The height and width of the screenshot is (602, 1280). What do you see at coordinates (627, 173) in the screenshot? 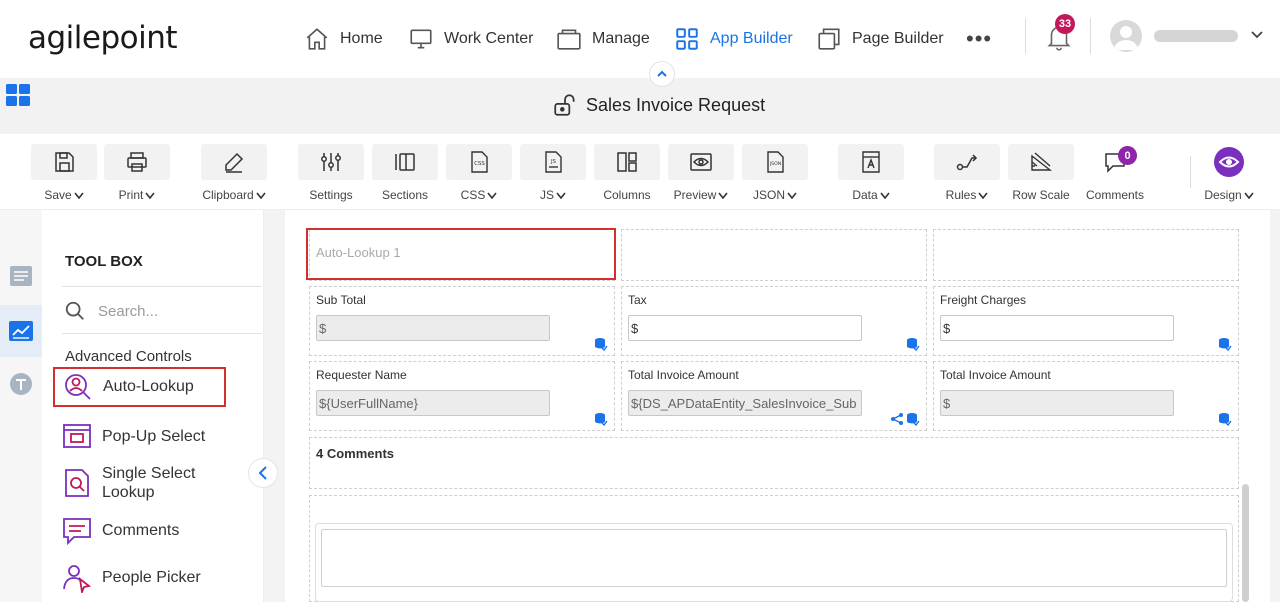
I see `columns-button: Columns` at bounding box center [627, 173].